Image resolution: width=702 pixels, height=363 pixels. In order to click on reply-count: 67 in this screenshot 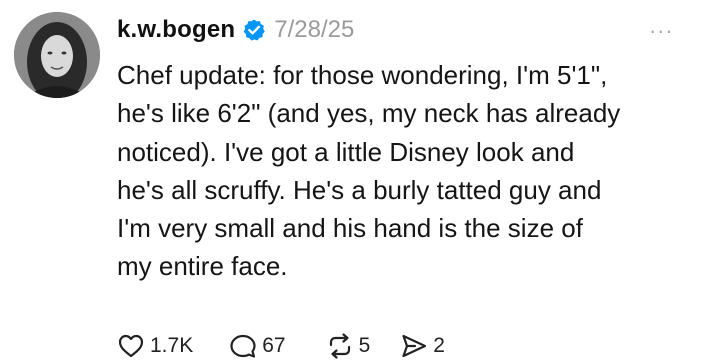, I will do `click(274, 345)`.